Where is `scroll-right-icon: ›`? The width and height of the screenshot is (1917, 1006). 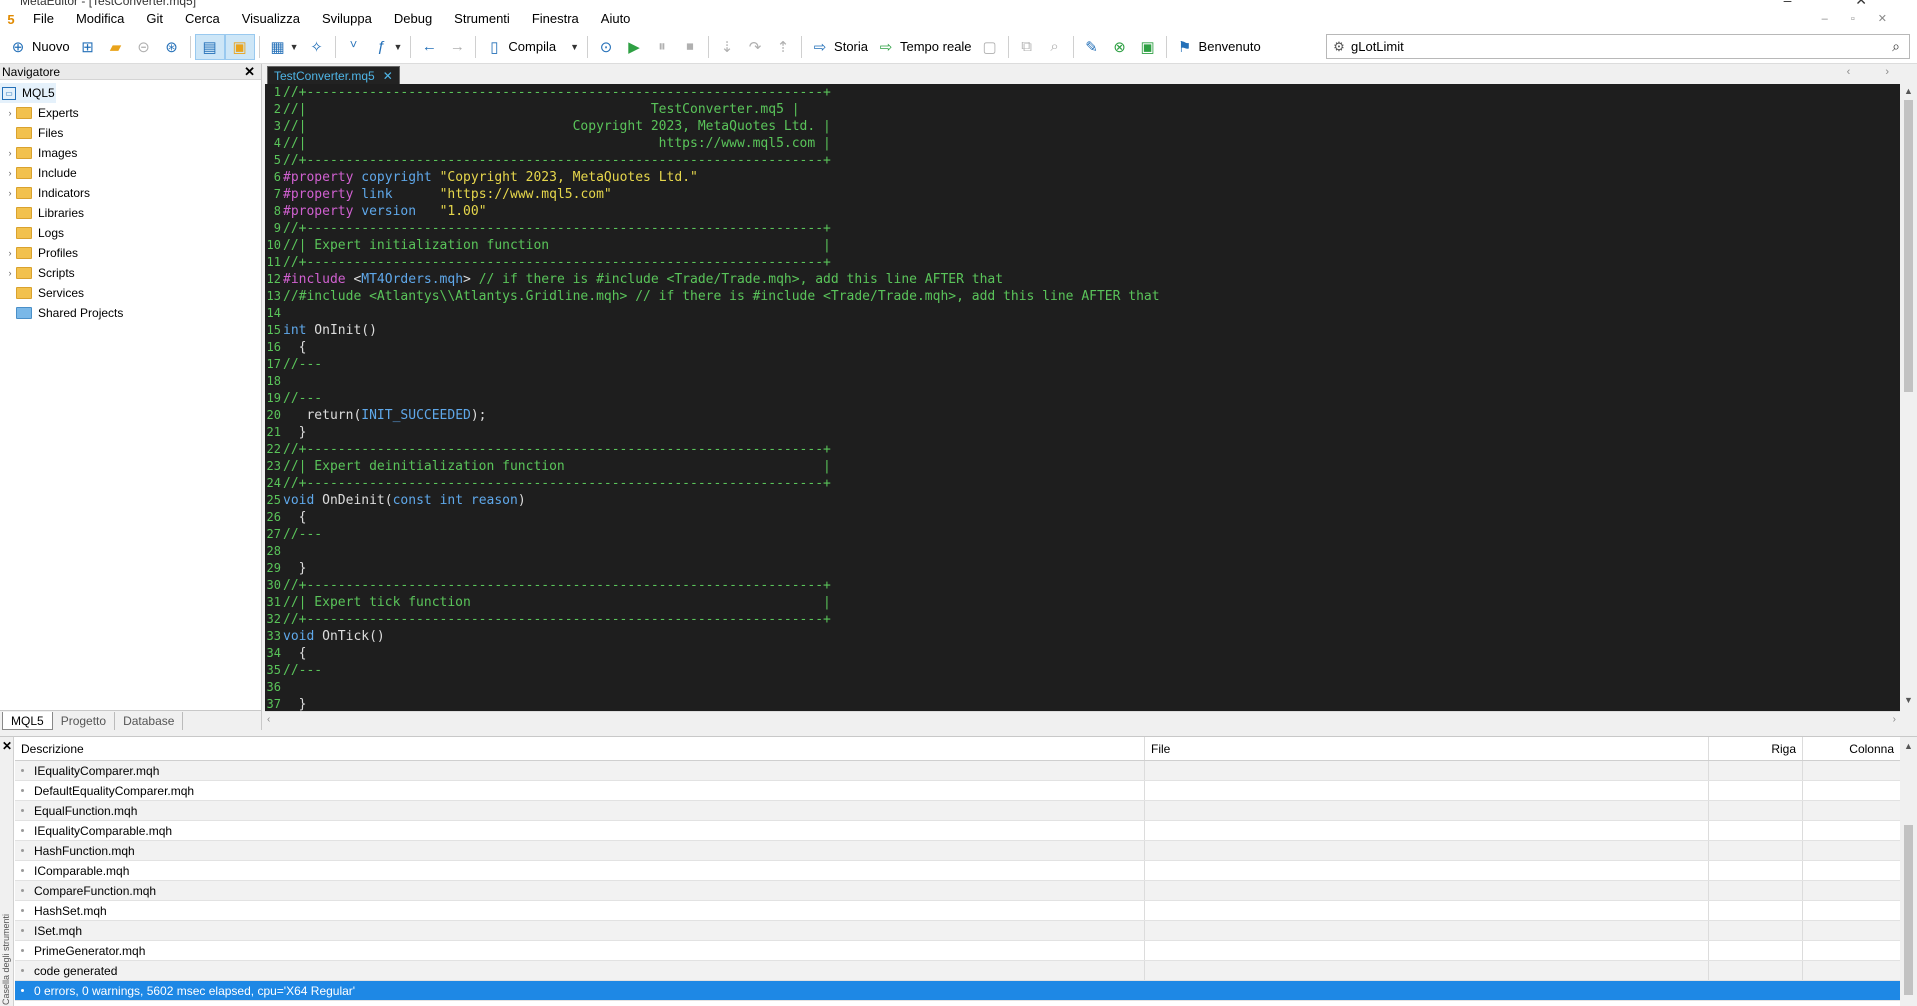
scroll-right-icon: › is located at coordinates (1894, 719).